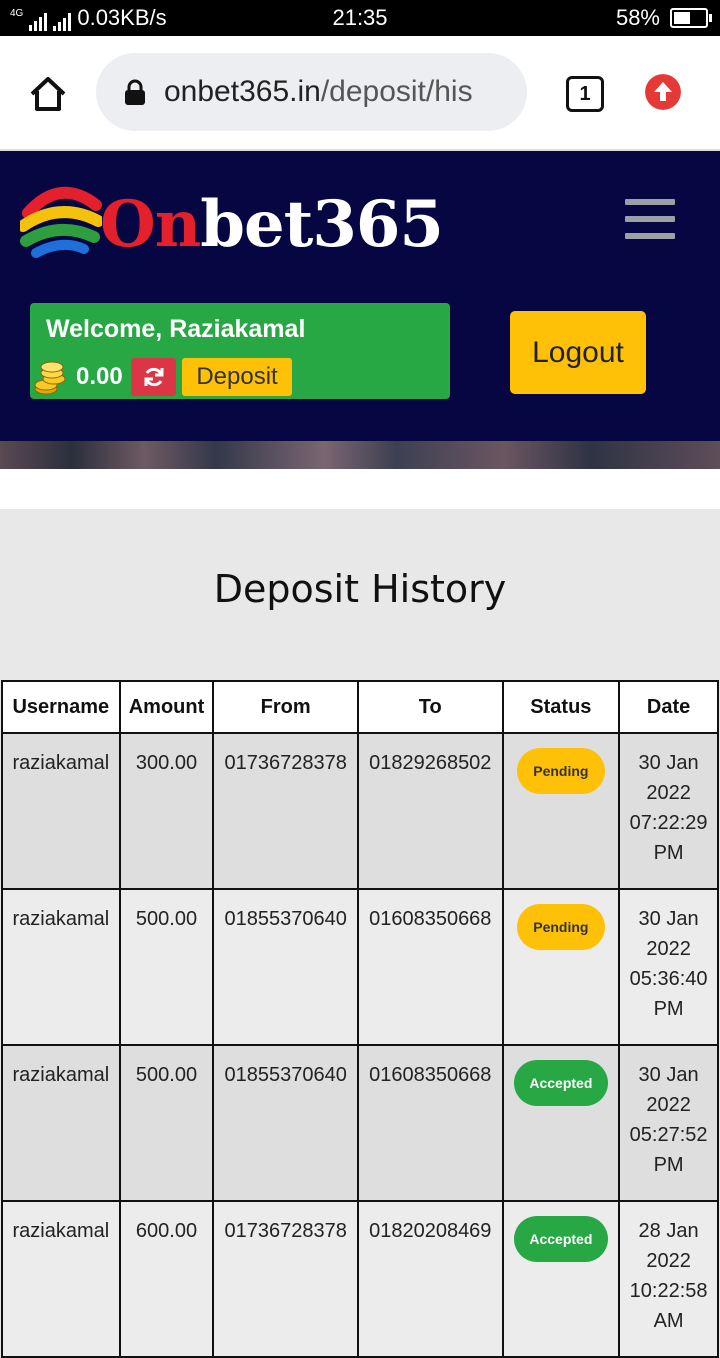 The image size is (720, 1358). Describe the element at coordinates (668, 823) in the screenshot. I see `date-time: 07:22:29` at that location.